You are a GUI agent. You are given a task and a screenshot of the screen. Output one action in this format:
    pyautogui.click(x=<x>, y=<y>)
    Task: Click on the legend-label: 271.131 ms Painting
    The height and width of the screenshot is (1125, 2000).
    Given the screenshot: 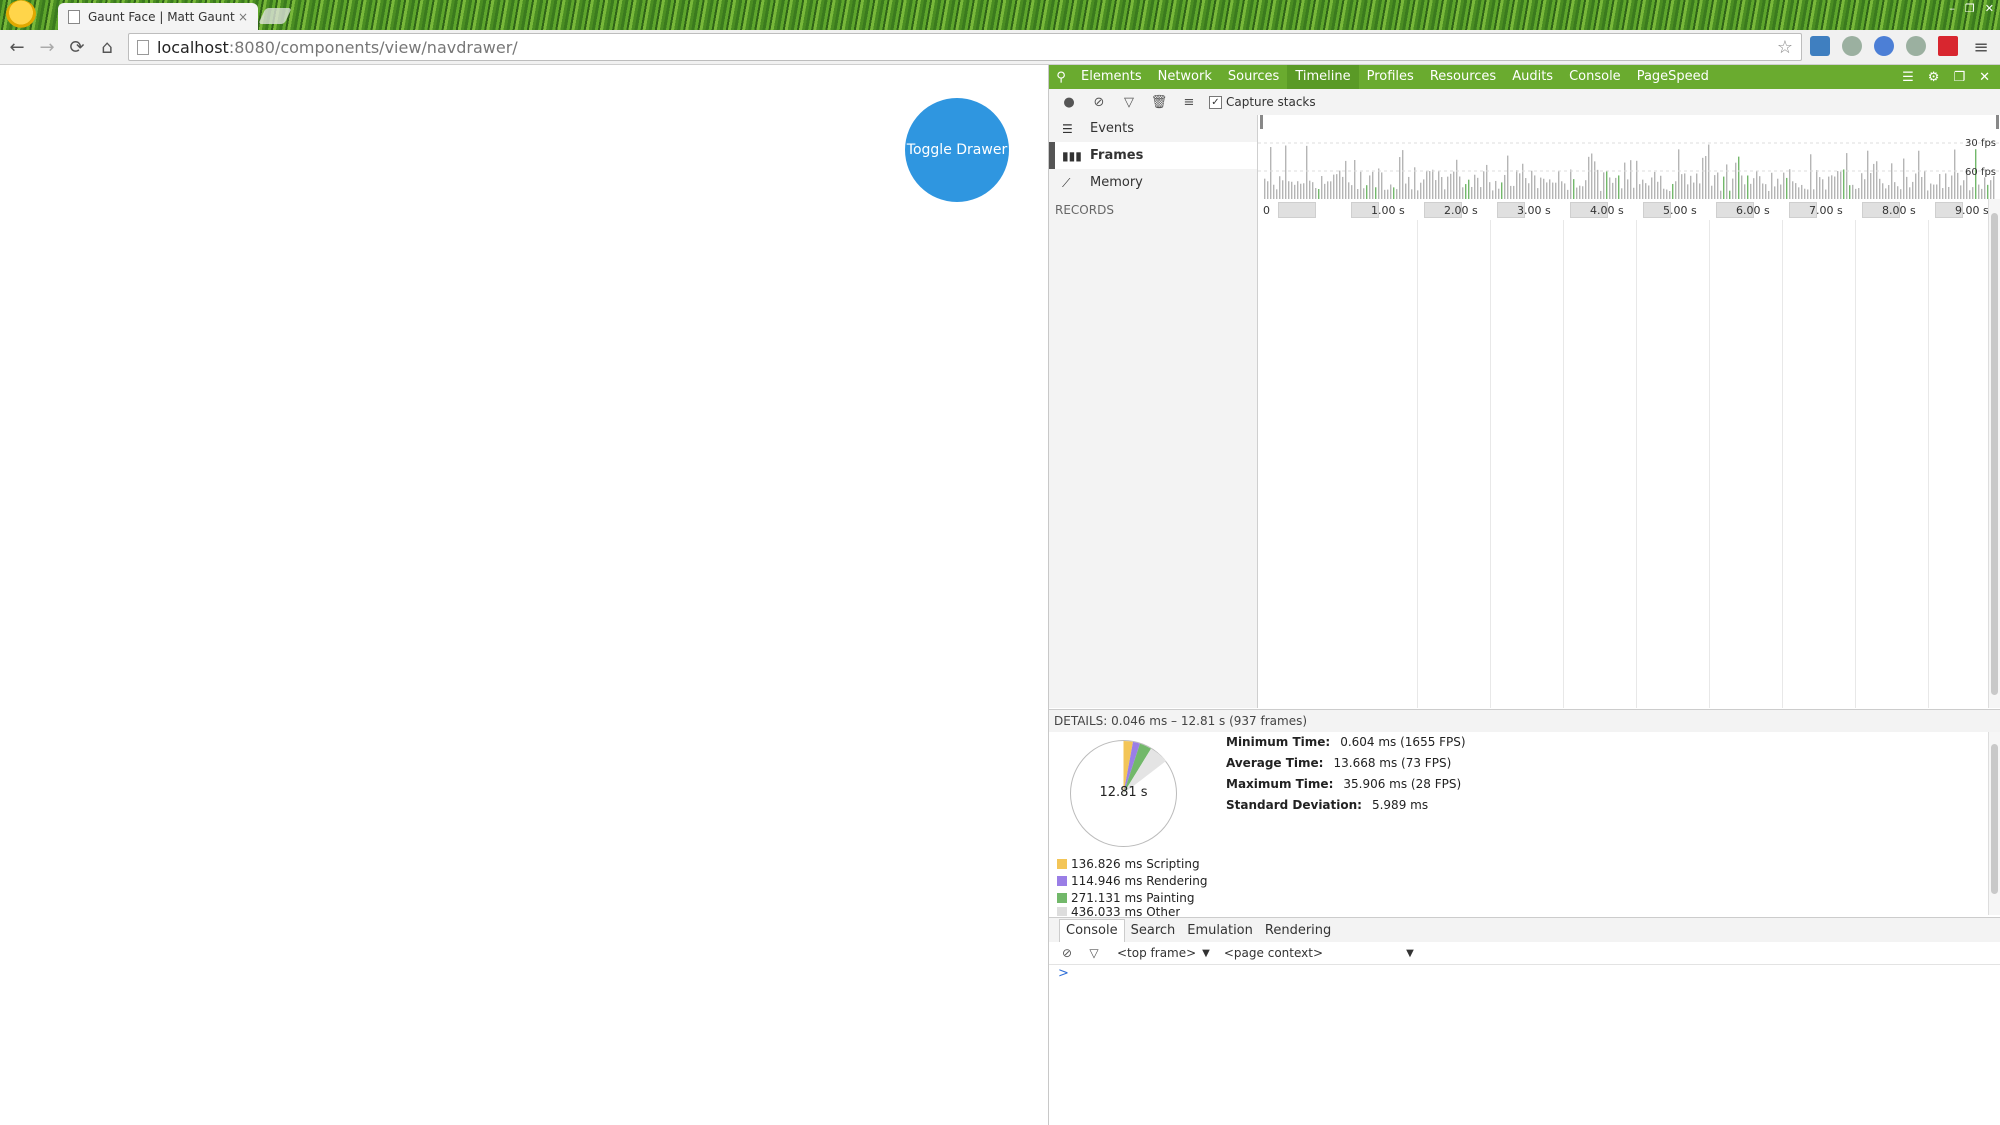 What is the action you would take?
    pyautogui.click(x=1133, y=898)
    